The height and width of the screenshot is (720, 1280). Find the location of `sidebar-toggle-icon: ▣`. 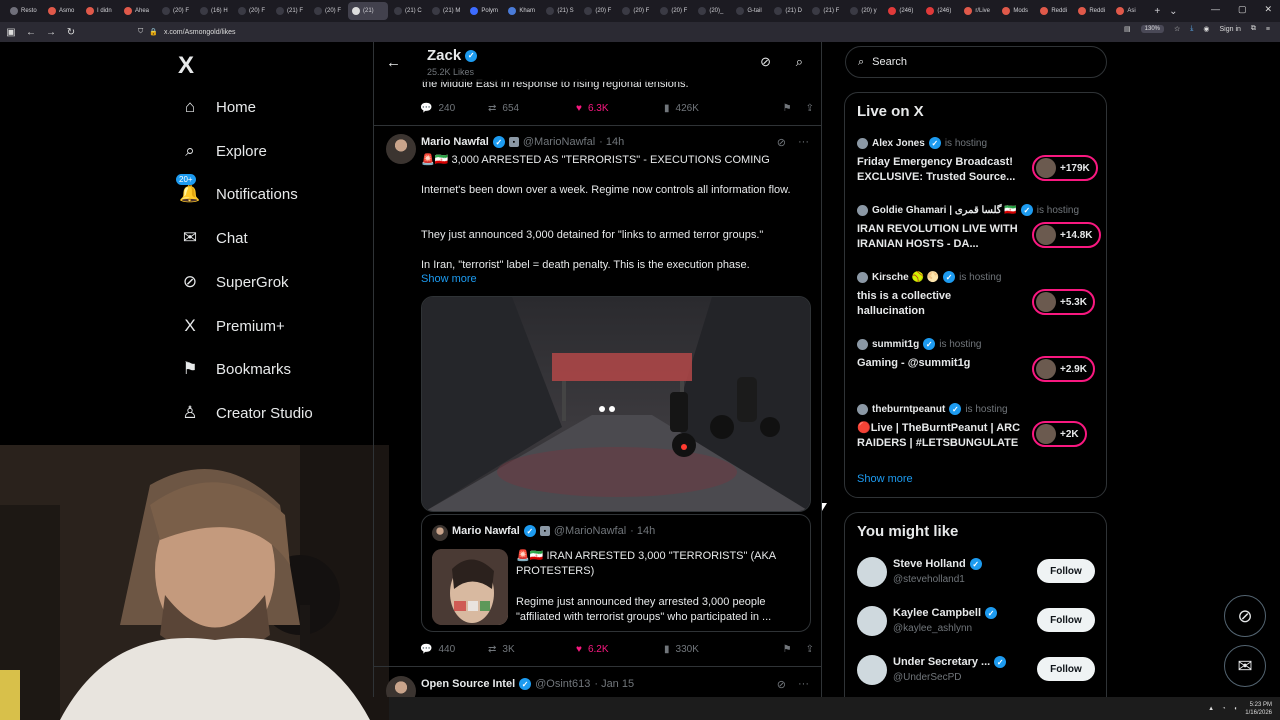

sidebar-toggle-icon: ▣ is located at coordinates (11, 32).